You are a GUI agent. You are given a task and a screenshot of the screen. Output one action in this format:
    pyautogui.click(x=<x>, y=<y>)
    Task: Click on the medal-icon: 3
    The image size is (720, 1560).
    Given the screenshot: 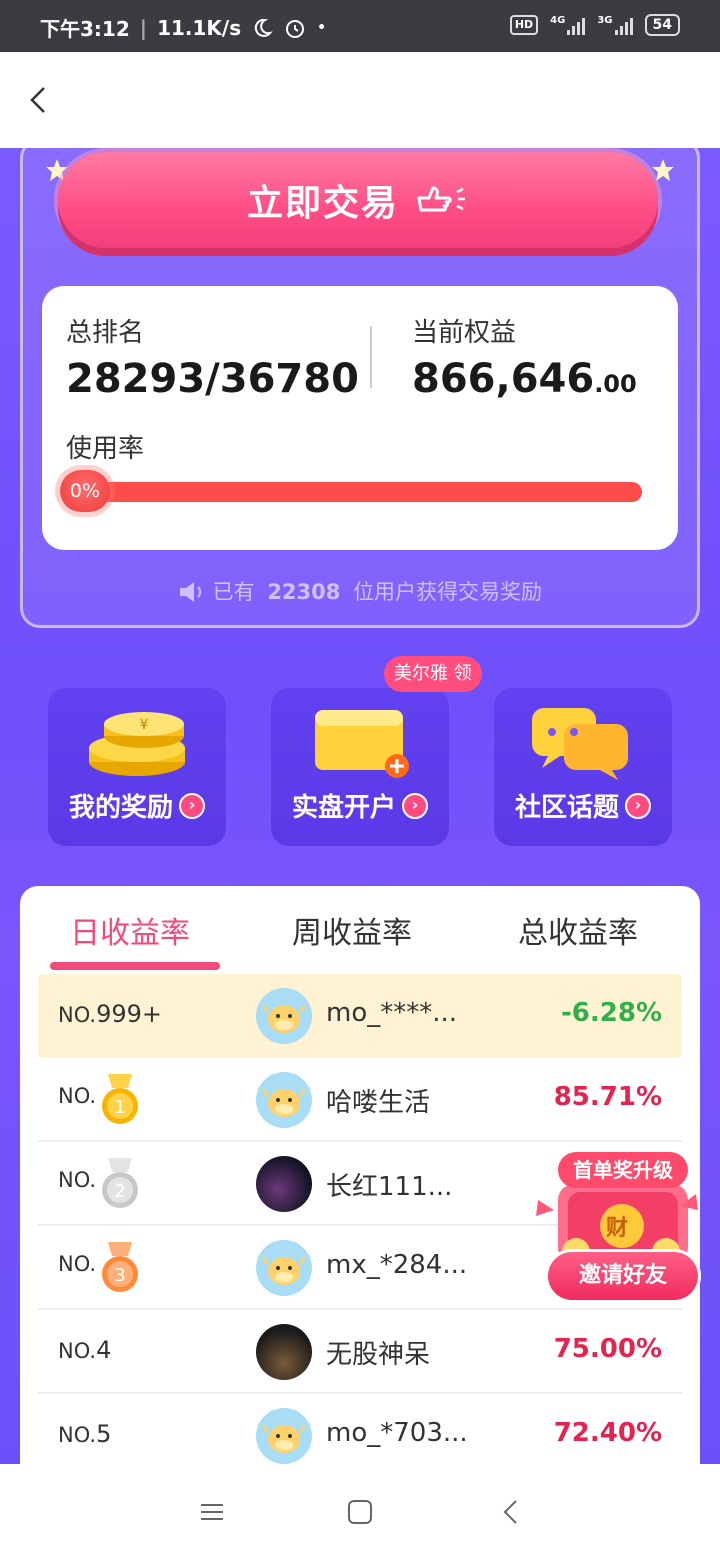 What is the action you would take?
    pyautogui.click(x=120, y=1267)
    